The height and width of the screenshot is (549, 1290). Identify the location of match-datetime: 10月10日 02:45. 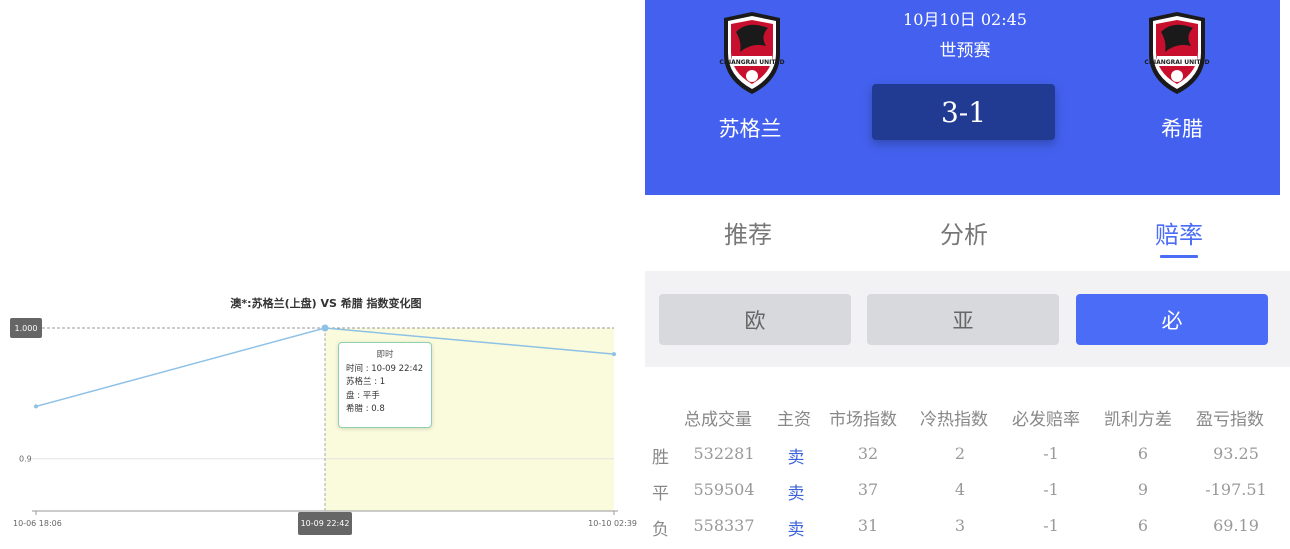
(965, 19).